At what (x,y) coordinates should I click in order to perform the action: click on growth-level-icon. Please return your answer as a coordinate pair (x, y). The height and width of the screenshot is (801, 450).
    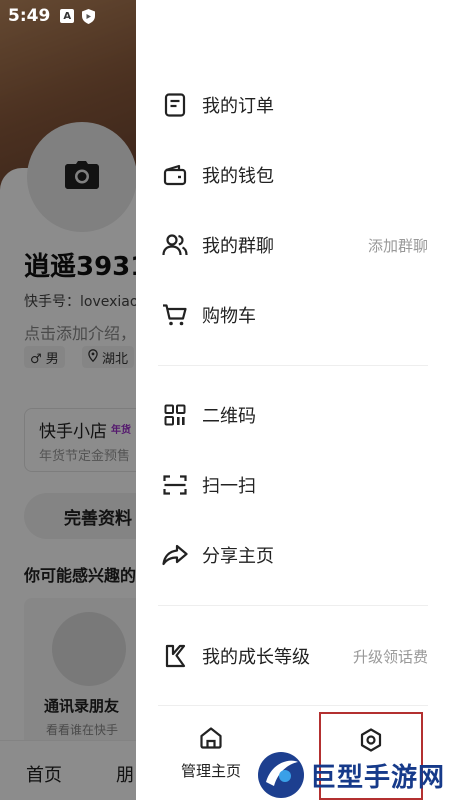
    Looking at the image, I should click on (175, 656).